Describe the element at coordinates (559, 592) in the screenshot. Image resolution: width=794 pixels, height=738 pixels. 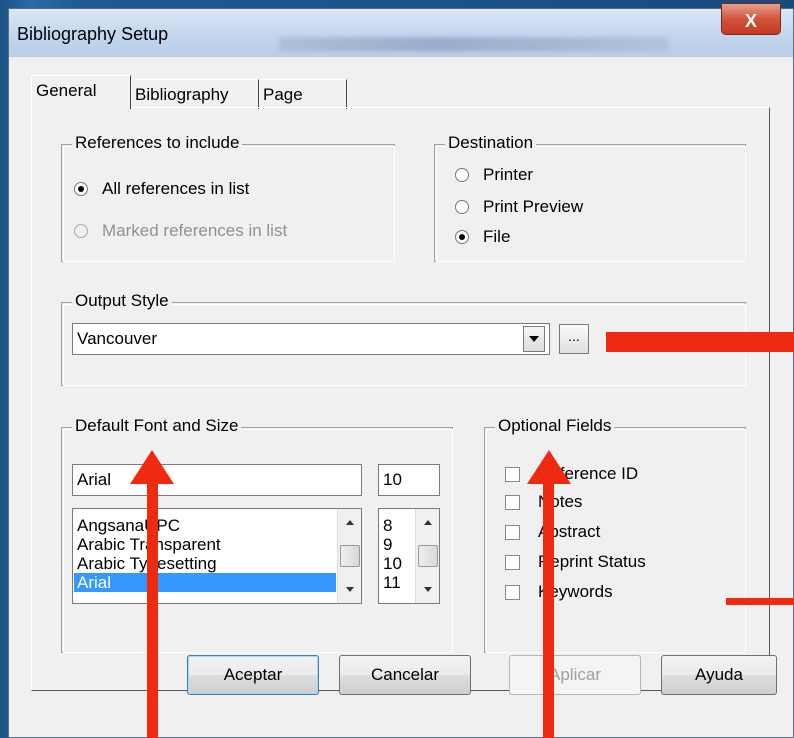
I see `checkbox-keywords: Keywords` at that location.